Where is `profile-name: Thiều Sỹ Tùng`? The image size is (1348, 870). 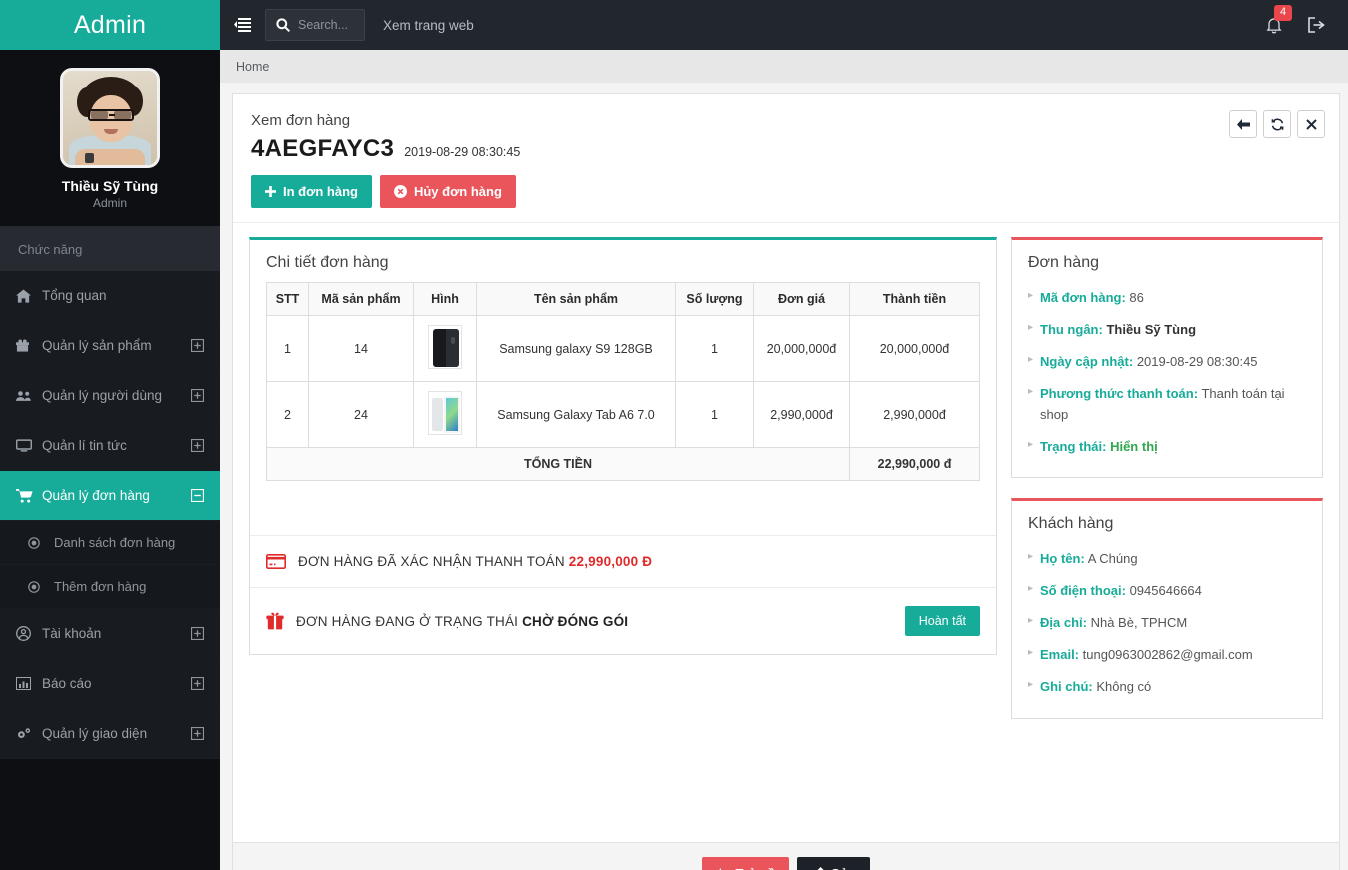 profile-name: Thiều Sỹ Tùng is located at coordinates (110, 186).